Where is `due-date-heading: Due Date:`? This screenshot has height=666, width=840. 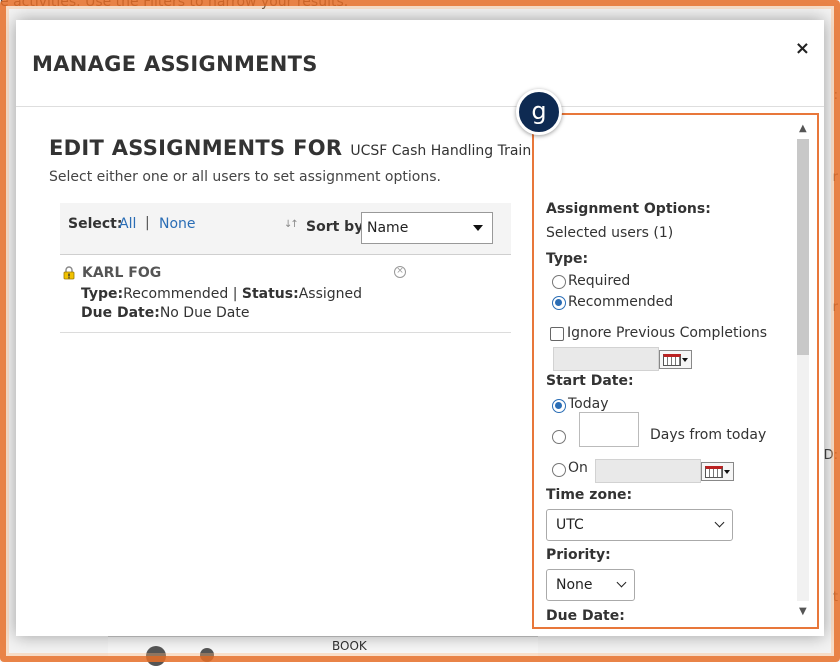
due-date-heading: Due Date: is located at coordinates (585, 616).